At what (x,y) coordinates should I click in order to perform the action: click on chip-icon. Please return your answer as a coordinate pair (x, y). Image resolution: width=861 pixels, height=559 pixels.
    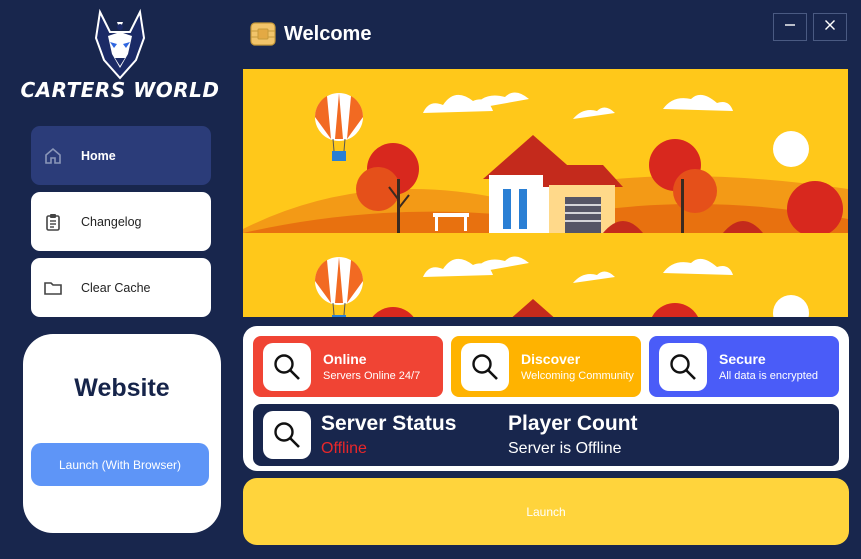
    Looking at the image, I should click on (263, 34).